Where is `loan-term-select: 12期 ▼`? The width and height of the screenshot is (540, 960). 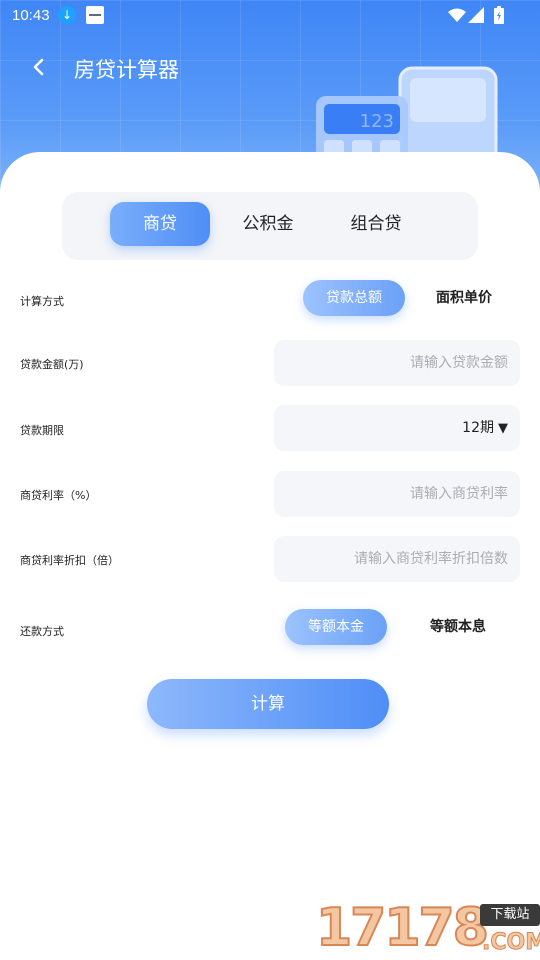
loan-term-select: 12期 ▼ is located at coordinates (397, 428).